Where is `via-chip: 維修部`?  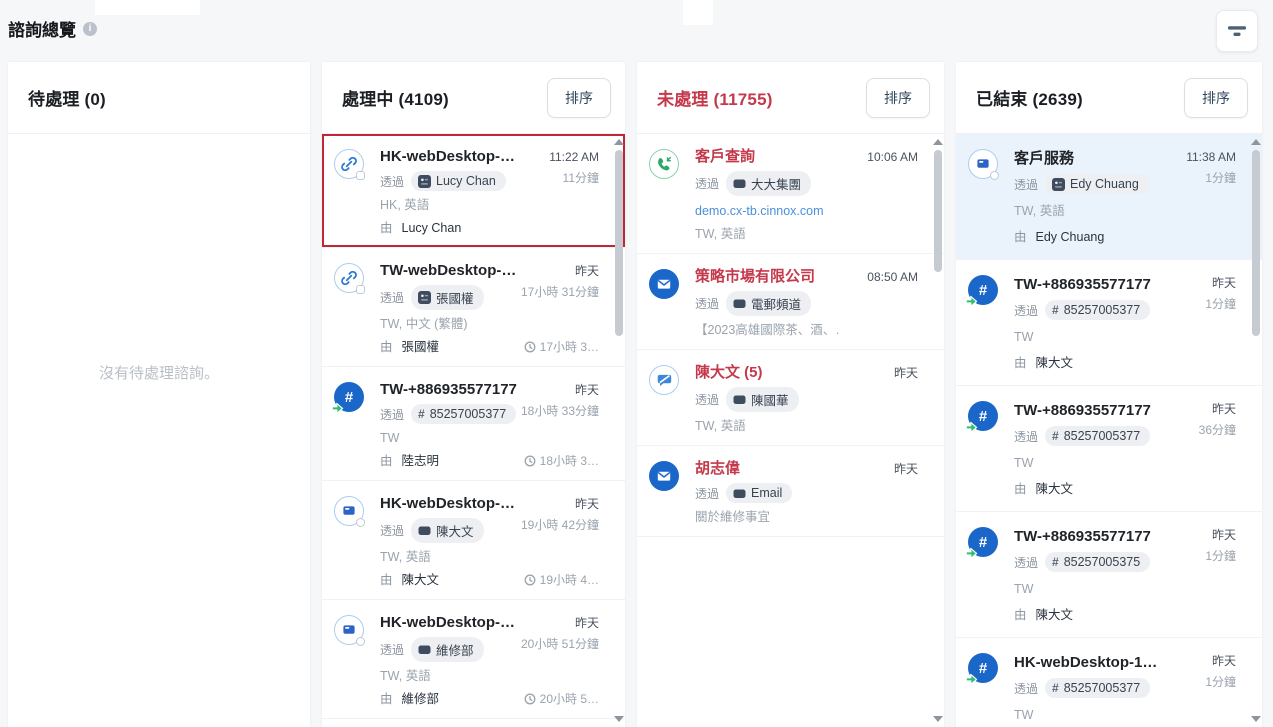 via-chip: 維修部 is located at coordinates (447, 649).